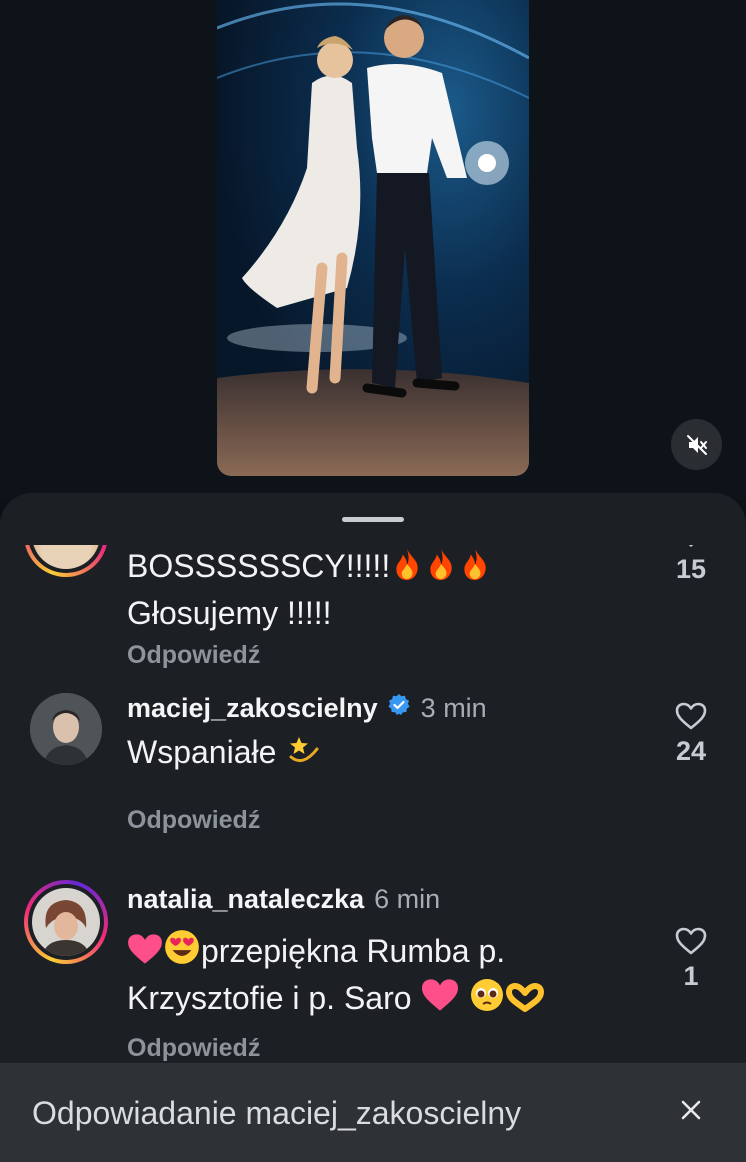  I want to click on sheet-drag-handle, so click(373, 519).